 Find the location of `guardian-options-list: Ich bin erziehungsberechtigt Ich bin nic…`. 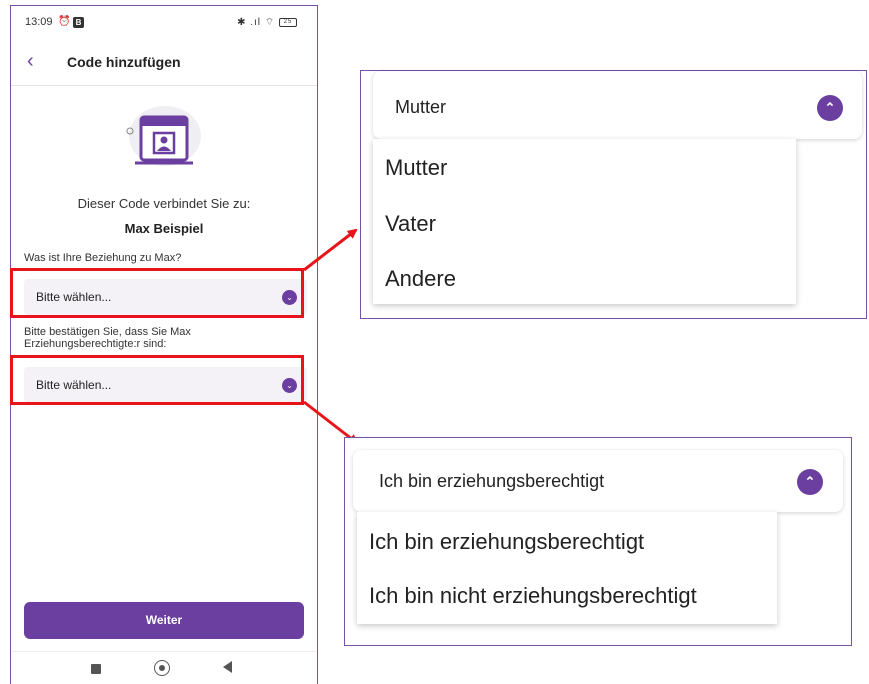

guardian-options-list: Ich bin erziehungsberechtigt Ich bin nic… is located at coordinates (567, 568).